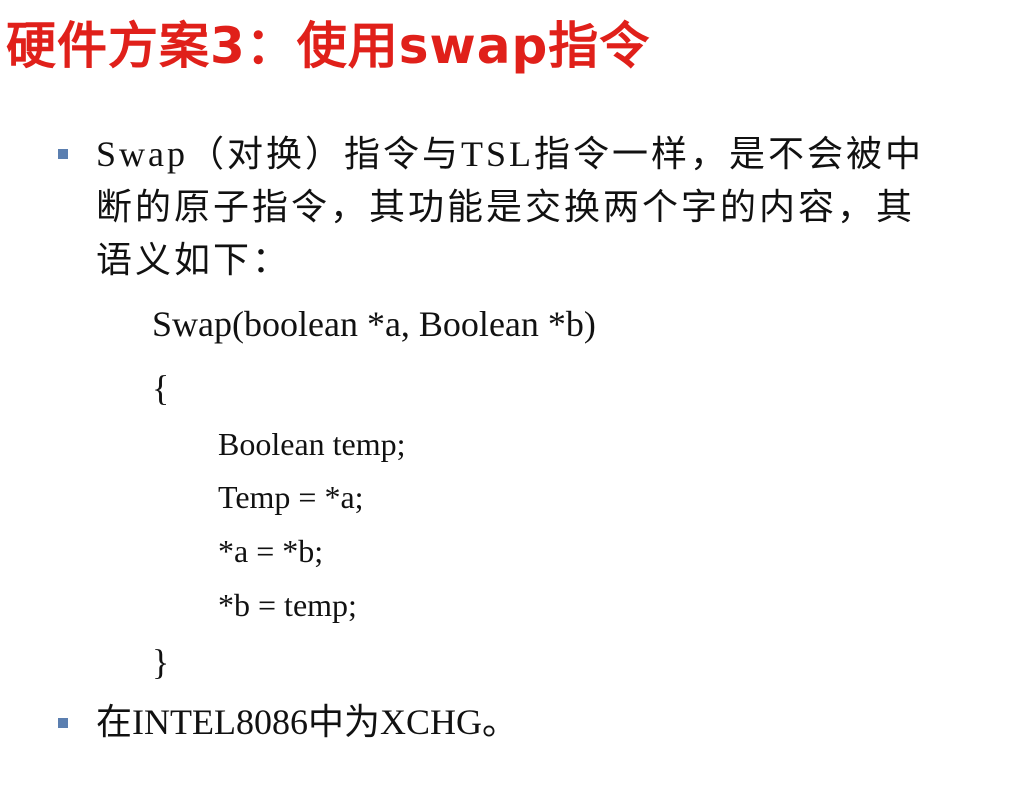 This screenshot has height=786, width=1019. Describe the element at coordinates (161, 388) in the screenshot. I see `code-open-brace: {` at that location.